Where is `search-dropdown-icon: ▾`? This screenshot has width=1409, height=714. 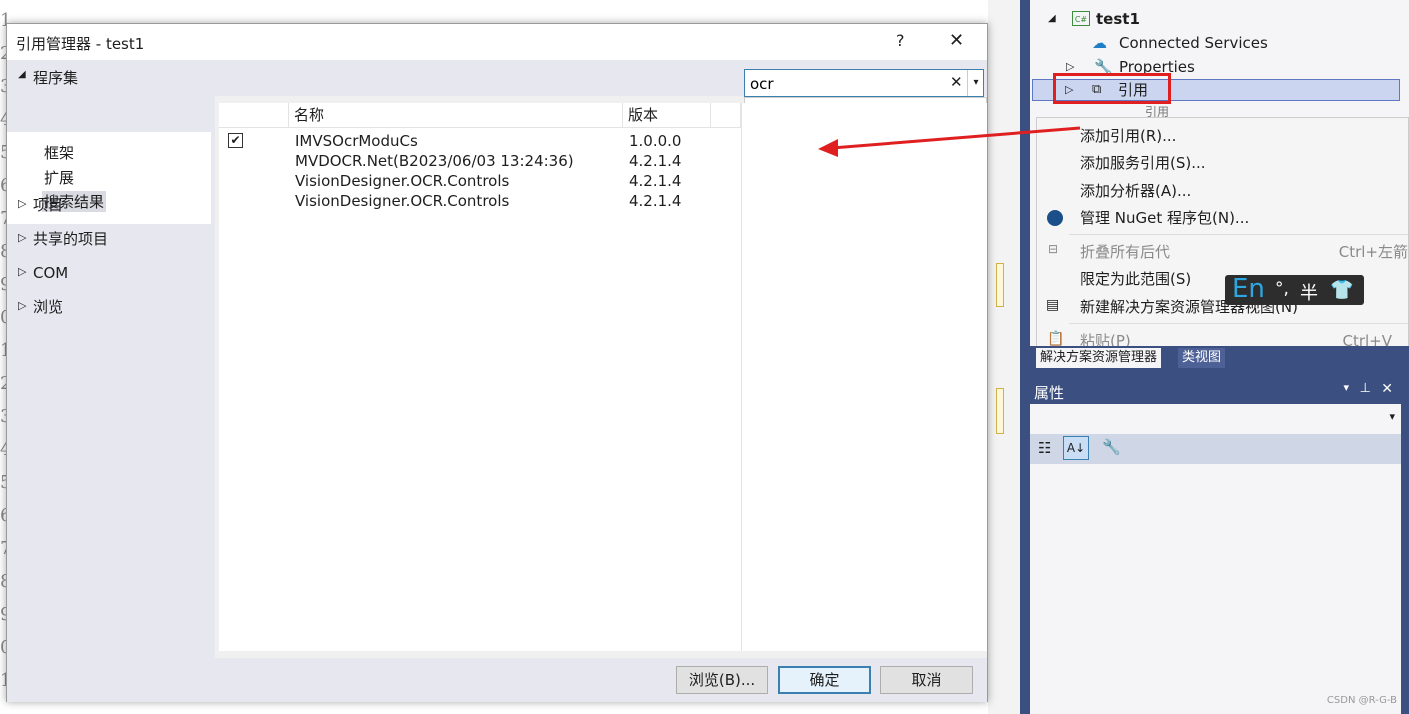 search-dropdown-icon: ▾ is located at coordinates (975, 83).